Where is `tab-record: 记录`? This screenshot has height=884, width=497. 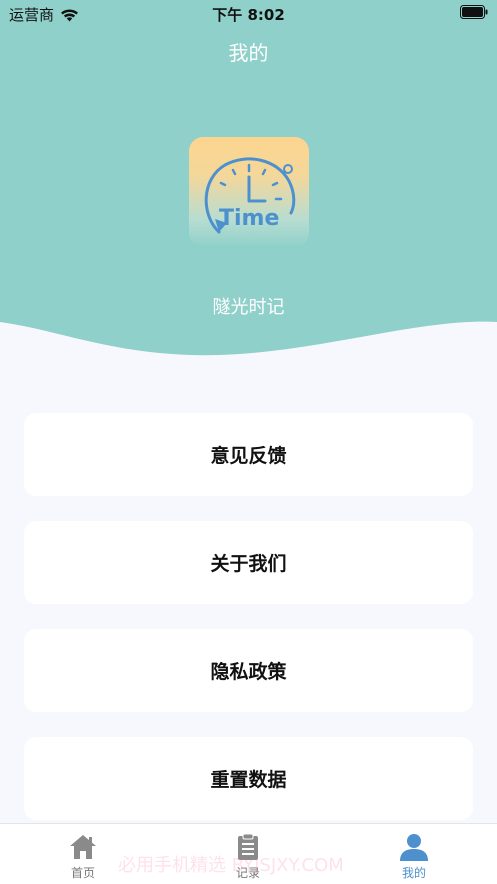 tab-record: 记录 is located at coordinates (248, 856).